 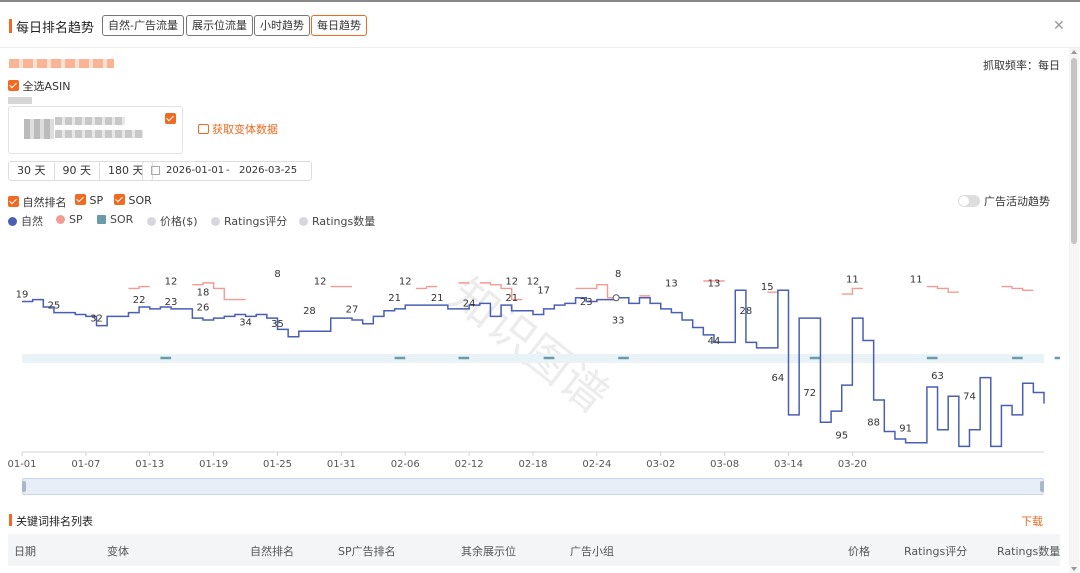 What do you see at coordinates (245, 129) in the screenshot?
I see `fetch-variants-label: 获取变体数据` at bounding box center [245, 129].